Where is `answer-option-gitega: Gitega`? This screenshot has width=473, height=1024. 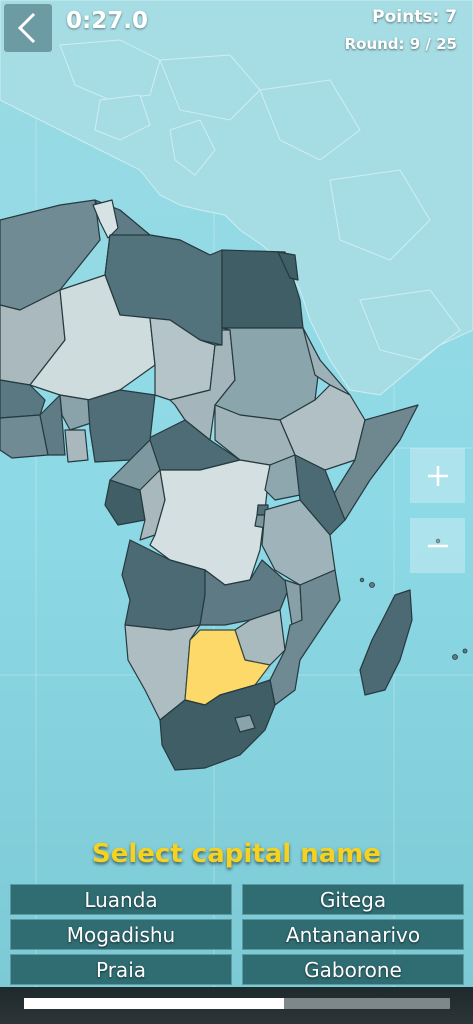
answer-option-gitega: Gitega is located at coordinates (353, 899).